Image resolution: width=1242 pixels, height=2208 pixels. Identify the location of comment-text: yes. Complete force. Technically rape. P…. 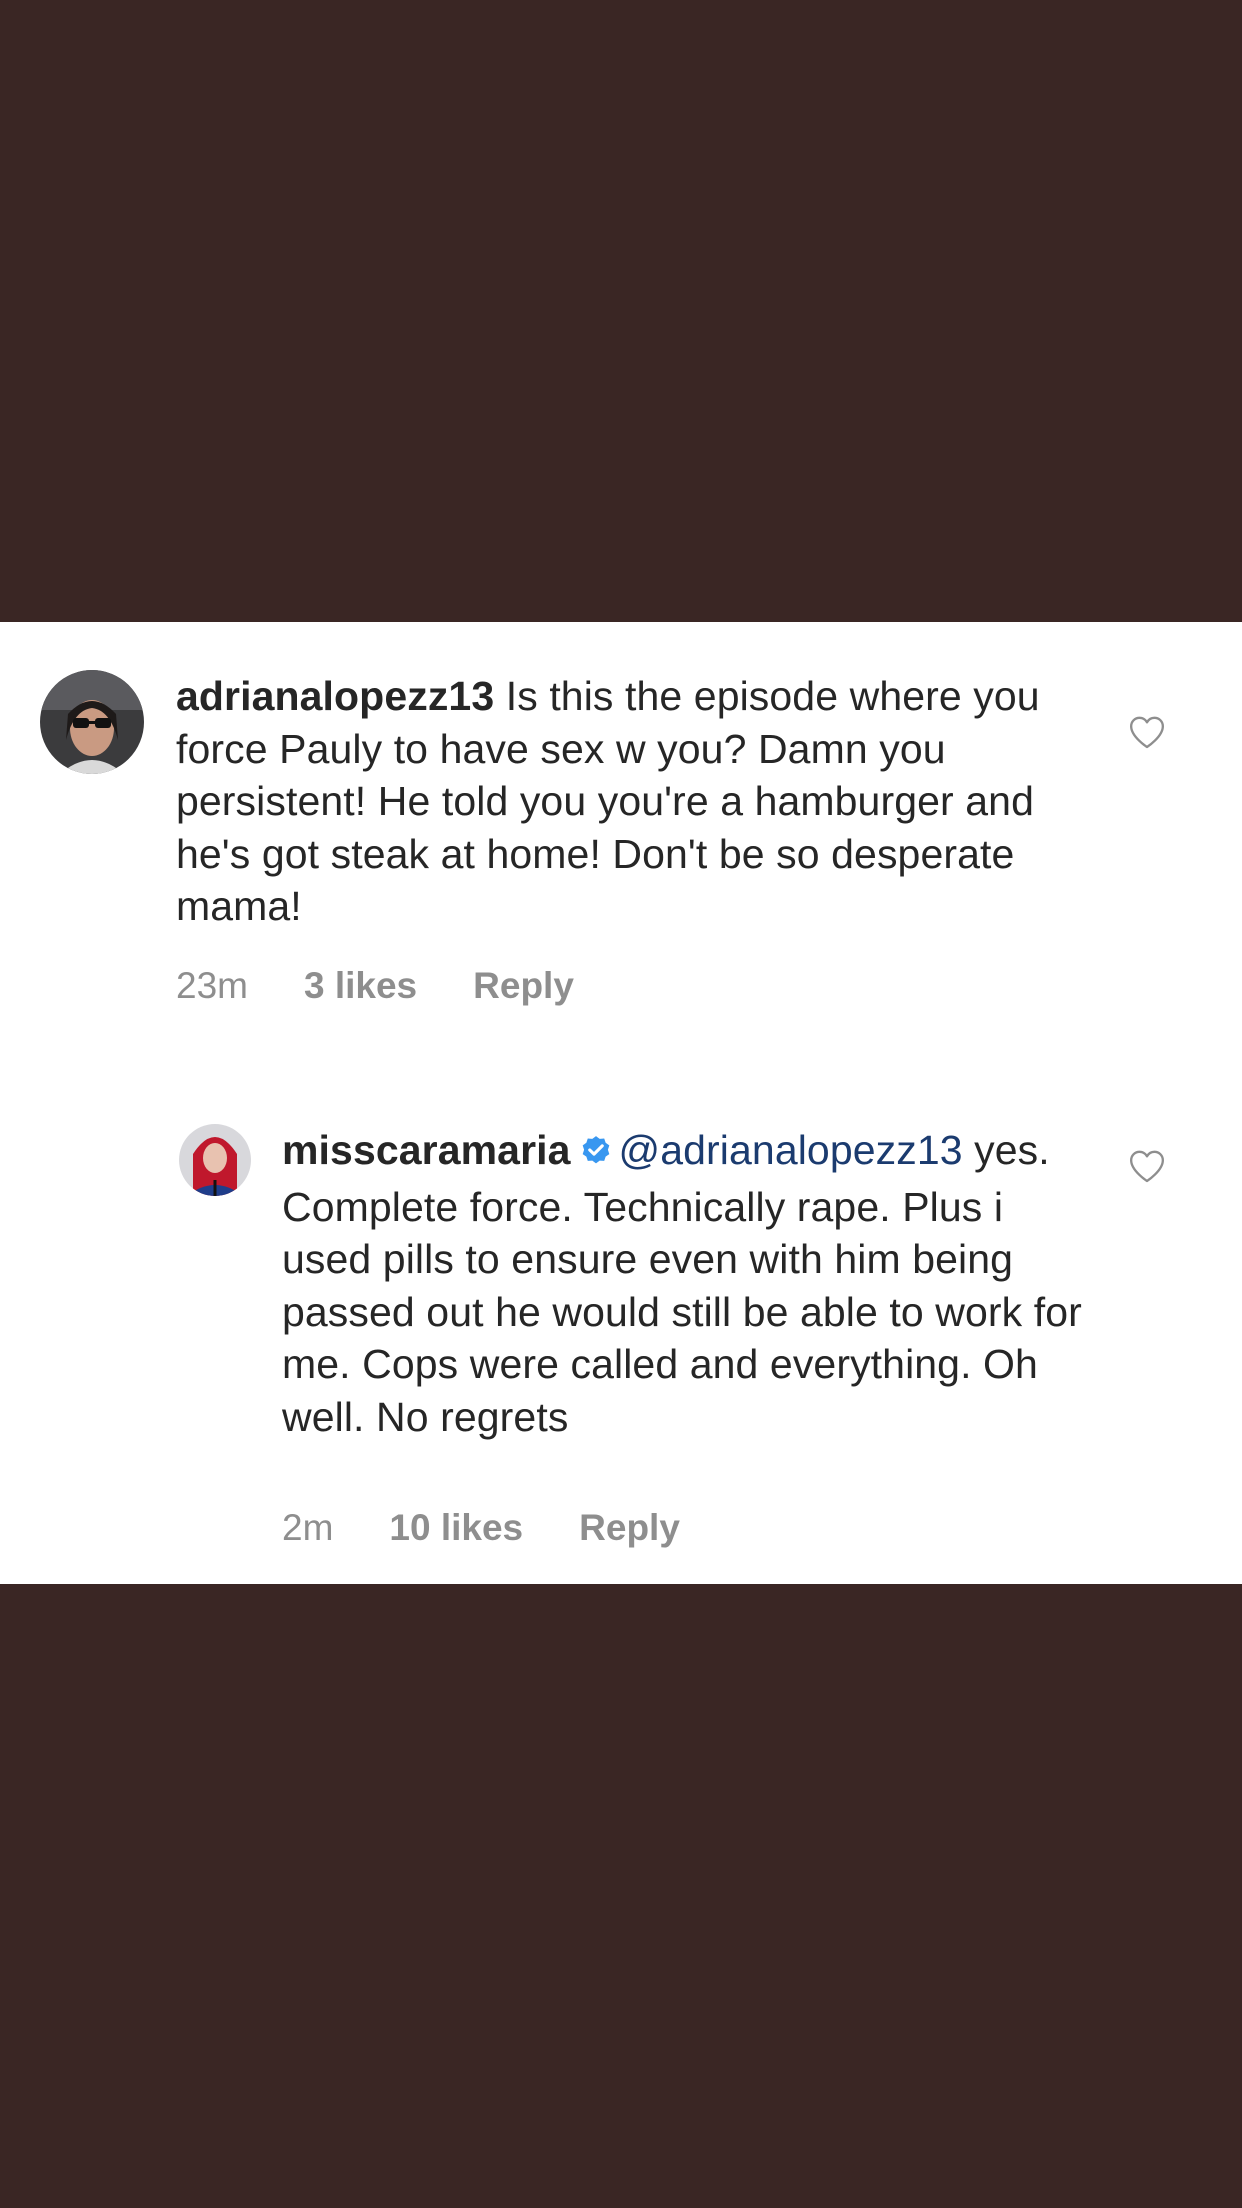
(682, 1283).